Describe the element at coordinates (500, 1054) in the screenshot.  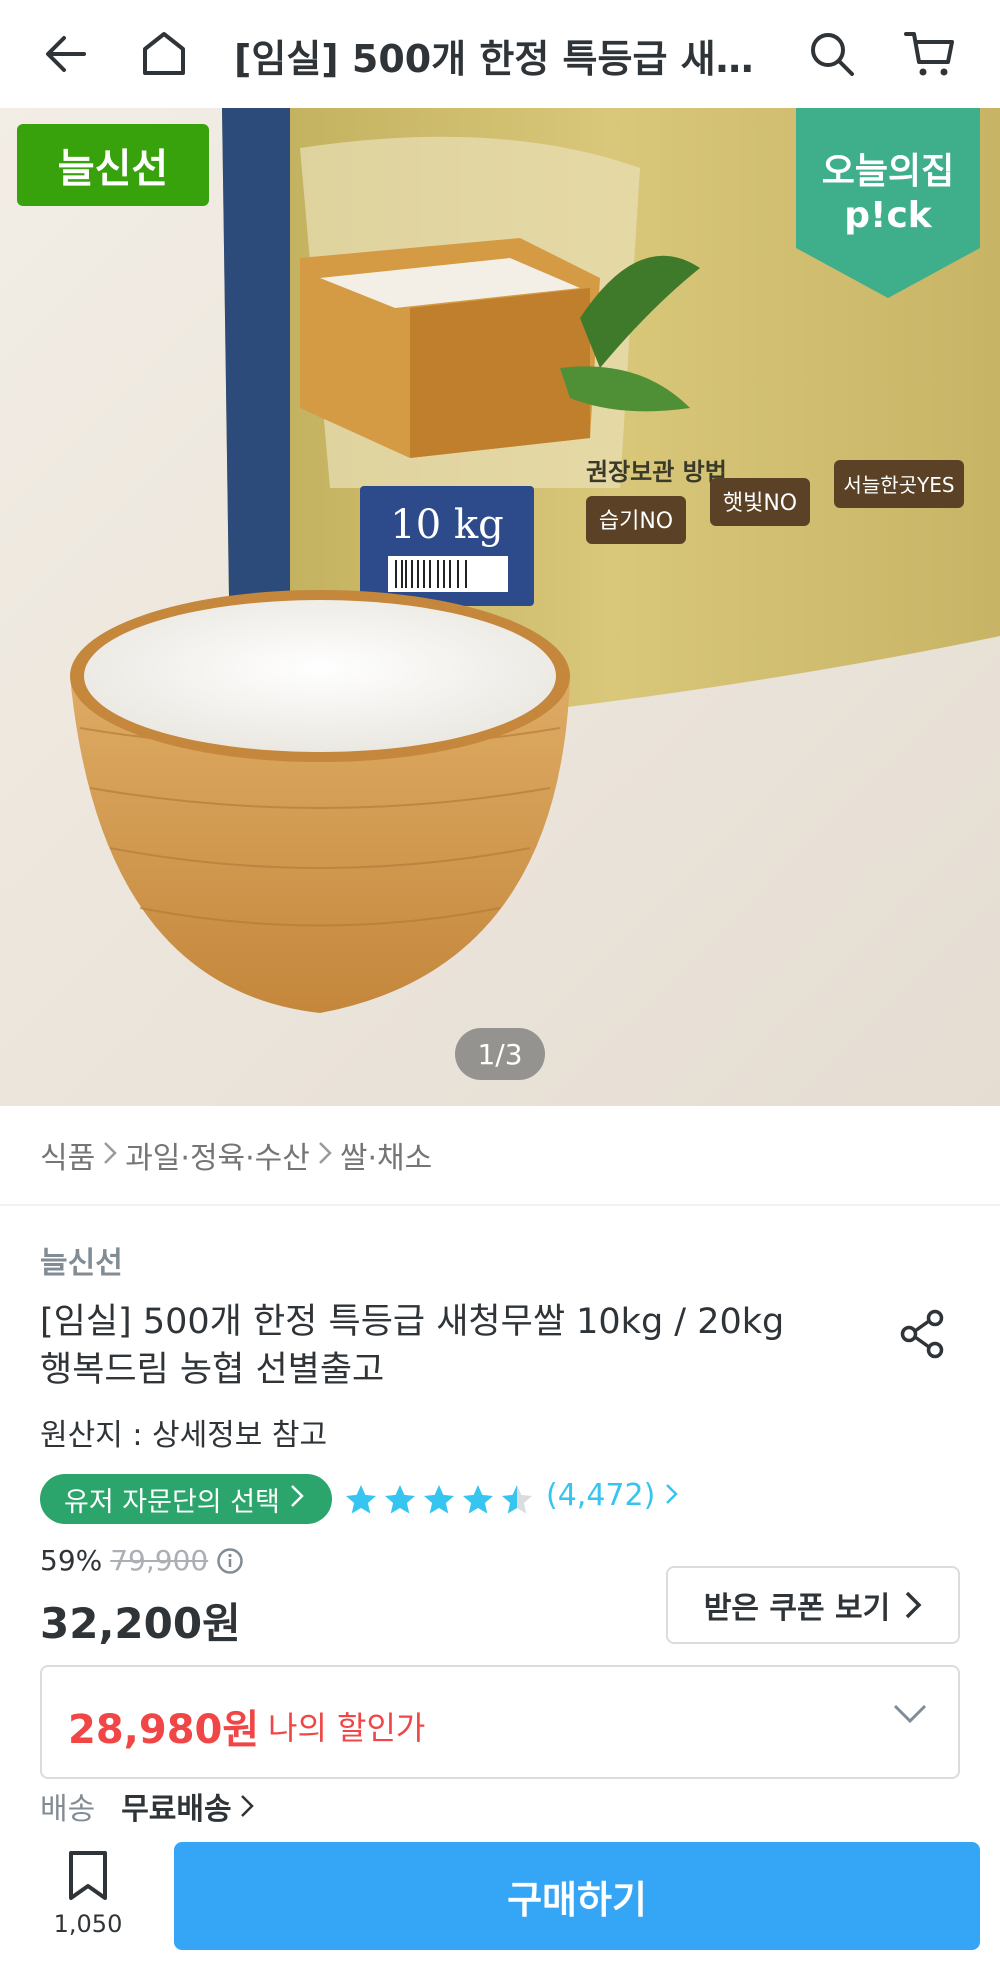
I see `image-pager: 1/3` at that location.